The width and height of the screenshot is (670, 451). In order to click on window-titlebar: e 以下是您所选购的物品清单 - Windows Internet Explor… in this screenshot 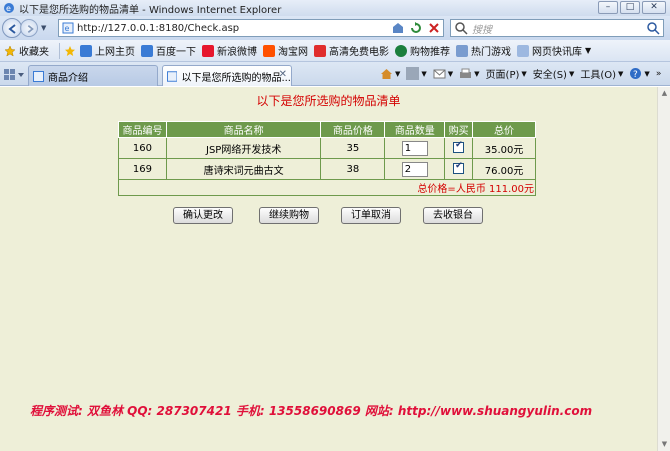, I will do `click(335, 8)`.